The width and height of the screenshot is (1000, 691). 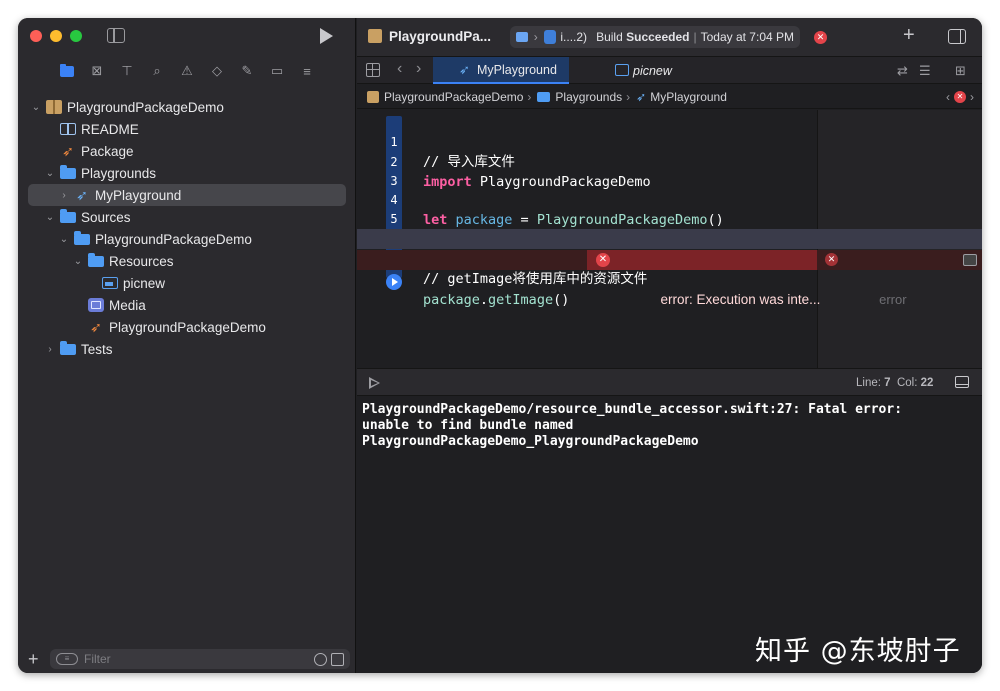 I want to click on code-line: 4 let package = PlaygroundPackageDemo(), so click(x=669, y=199).